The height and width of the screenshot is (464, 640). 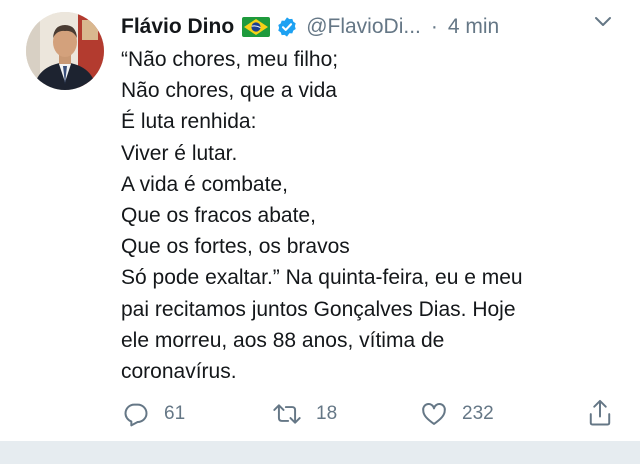 What do you see at coordinates (327, 413) in the screenshot?
I see `retweet-count: 18` at bounding box center [327, 413].